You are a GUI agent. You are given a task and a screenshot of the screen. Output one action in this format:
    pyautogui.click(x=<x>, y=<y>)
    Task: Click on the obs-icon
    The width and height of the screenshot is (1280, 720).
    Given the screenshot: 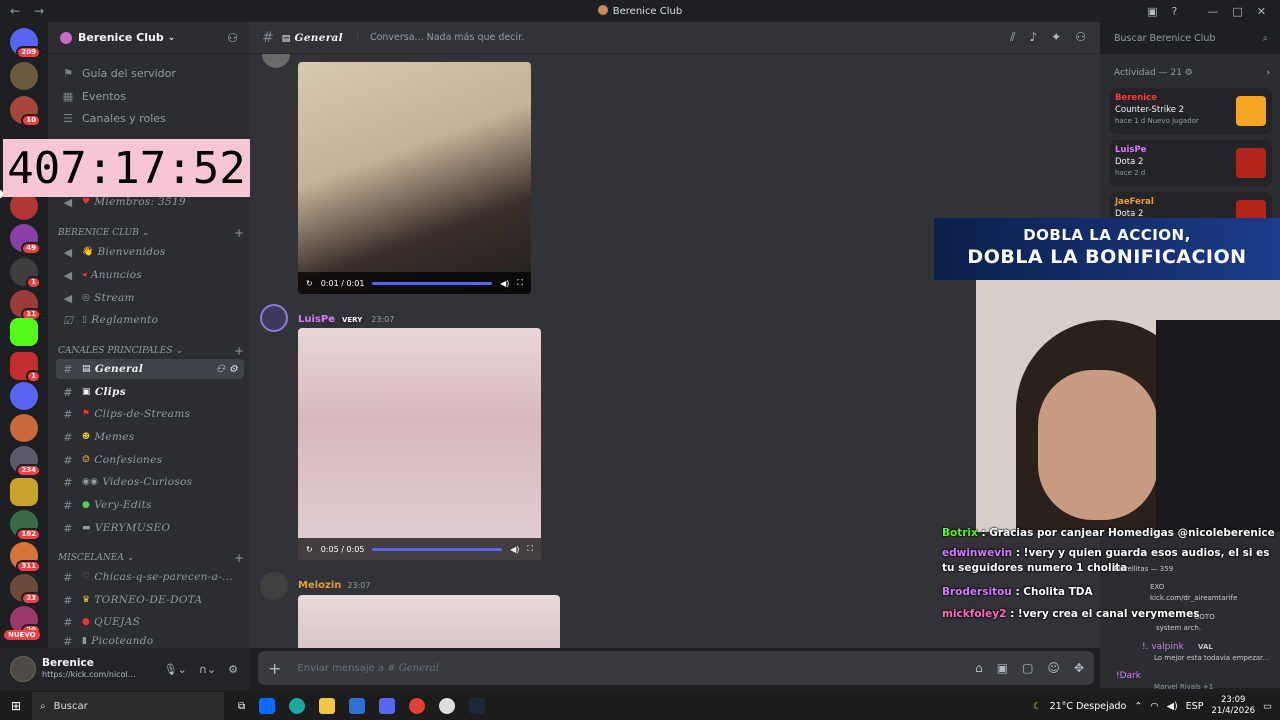 What is the action you would take?
    pyautogui.click(x=447, y=706)
    